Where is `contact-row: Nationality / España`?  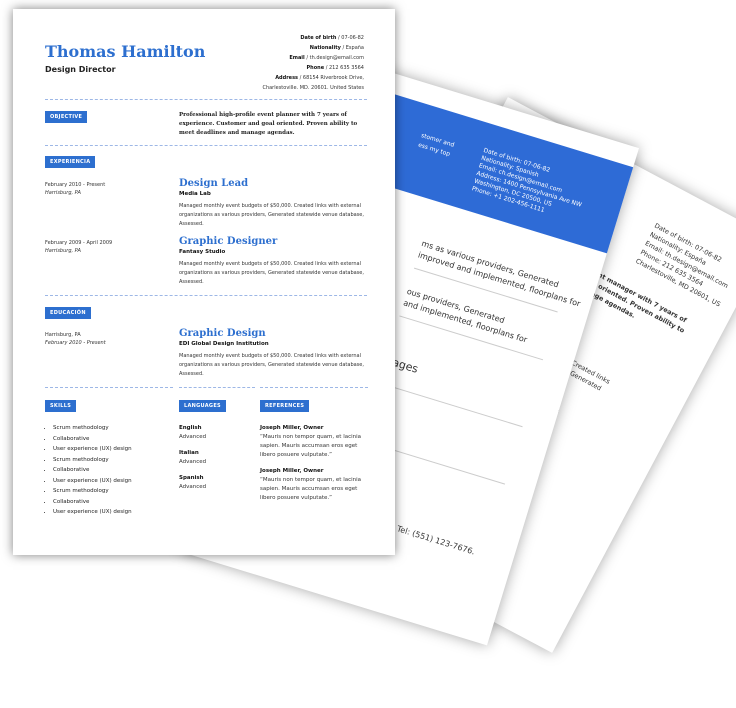
contact-row: Nationality / España is located at coordinates (336, 48).